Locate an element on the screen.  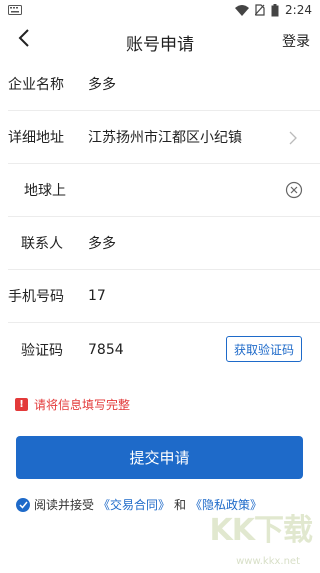
agree-checkbox is located at coordinates (23, 504).